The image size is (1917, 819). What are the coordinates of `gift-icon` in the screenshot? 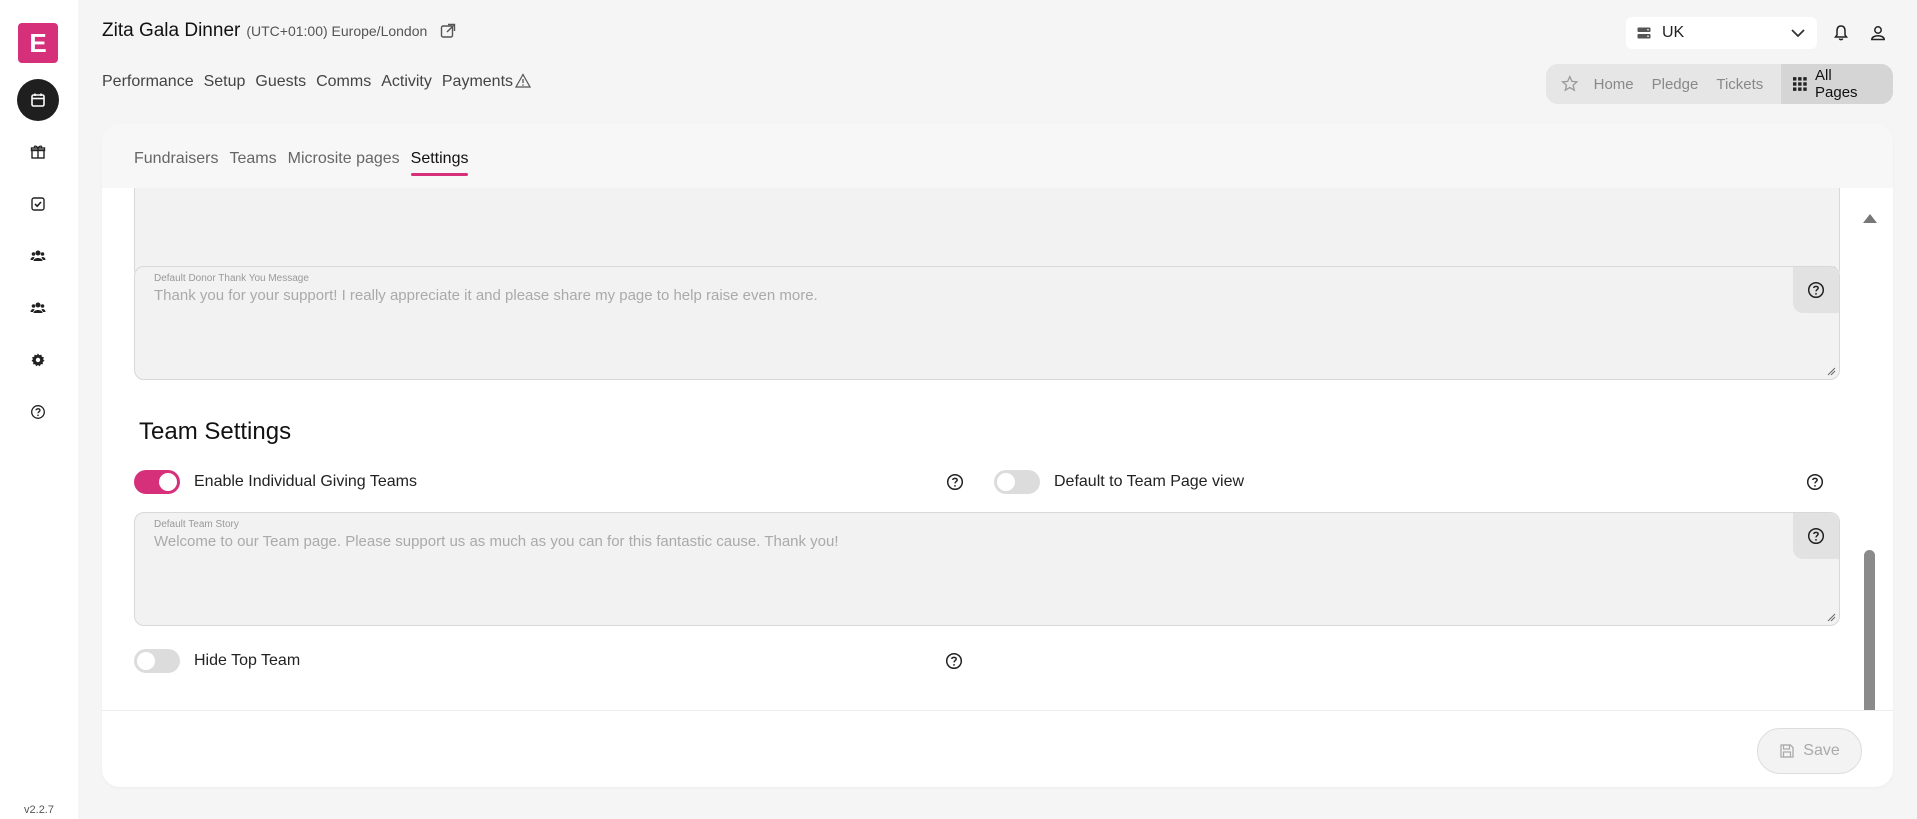 It's located at (38, 152).